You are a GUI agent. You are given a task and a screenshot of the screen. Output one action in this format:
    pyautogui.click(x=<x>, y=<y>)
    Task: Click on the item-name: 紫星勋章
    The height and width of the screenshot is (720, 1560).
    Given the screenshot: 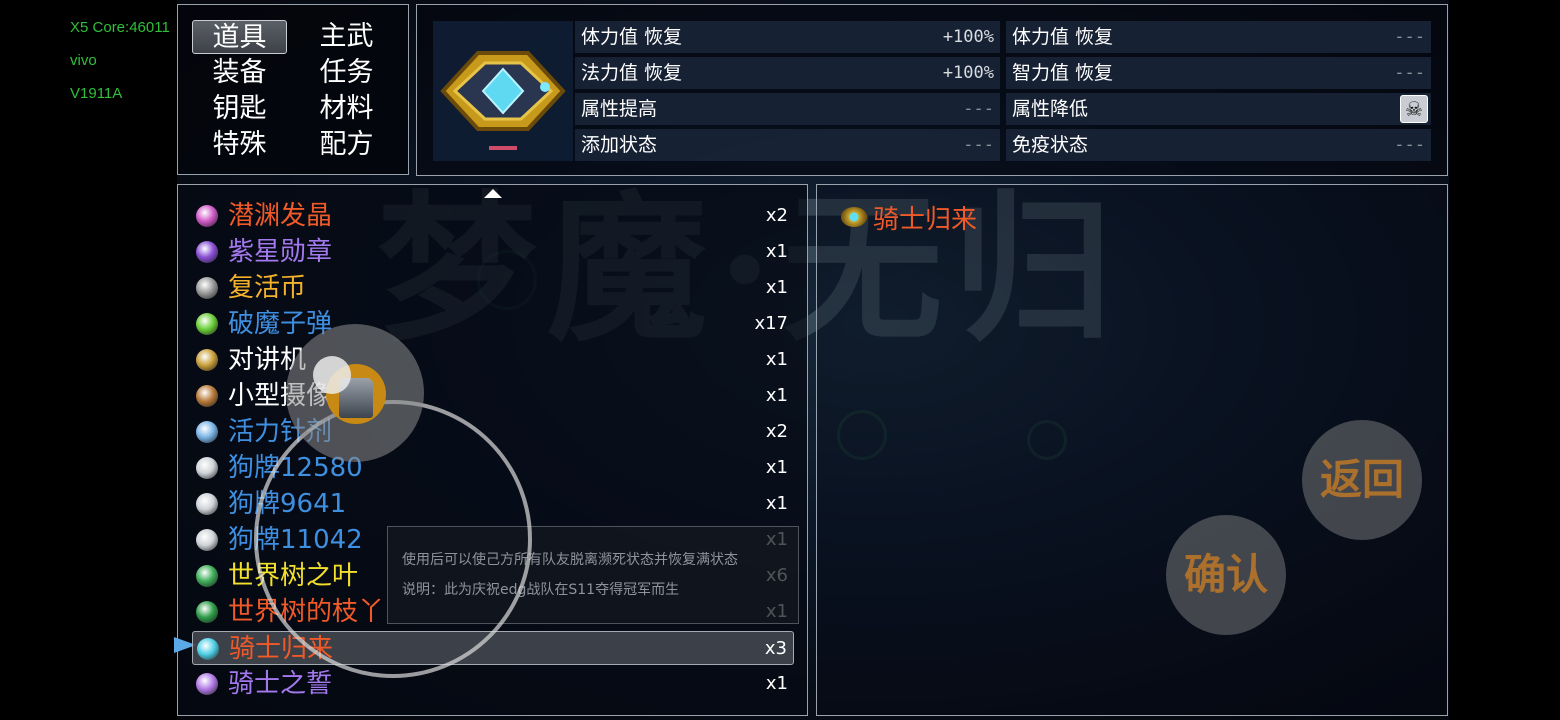 What is the action you would take?
    pyautogui.click(x=280, y=252)
    